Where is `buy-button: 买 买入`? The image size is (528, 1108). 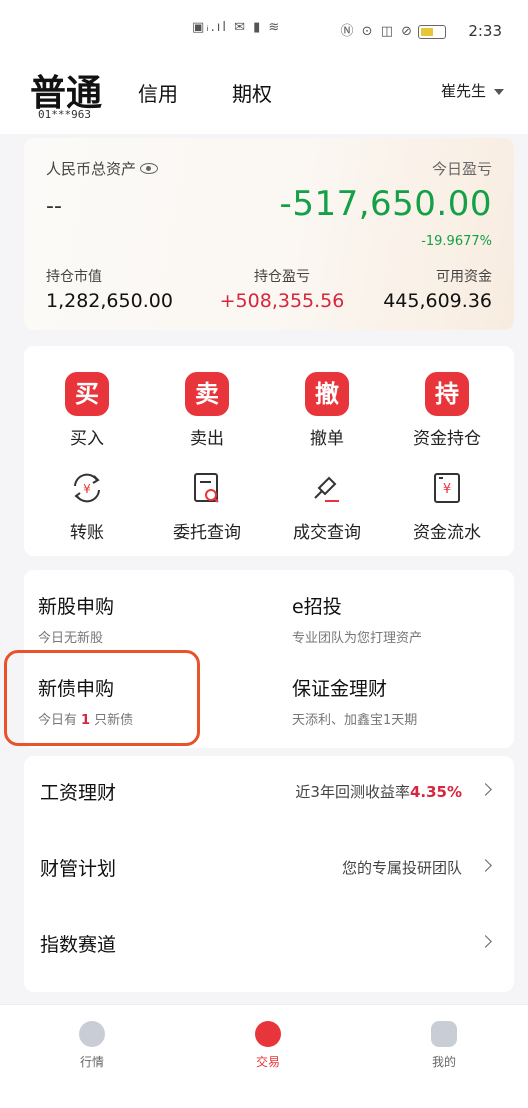
buy-button: 买 买入 is located at coordinates (87, 410).